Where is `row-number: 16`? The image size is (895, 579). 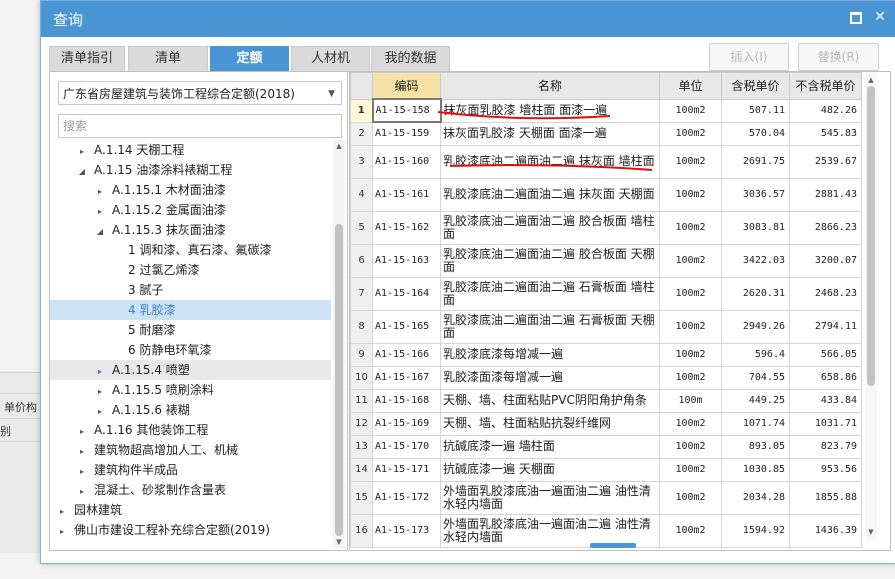
row-number: 16 is located at coordinates (361, 530).